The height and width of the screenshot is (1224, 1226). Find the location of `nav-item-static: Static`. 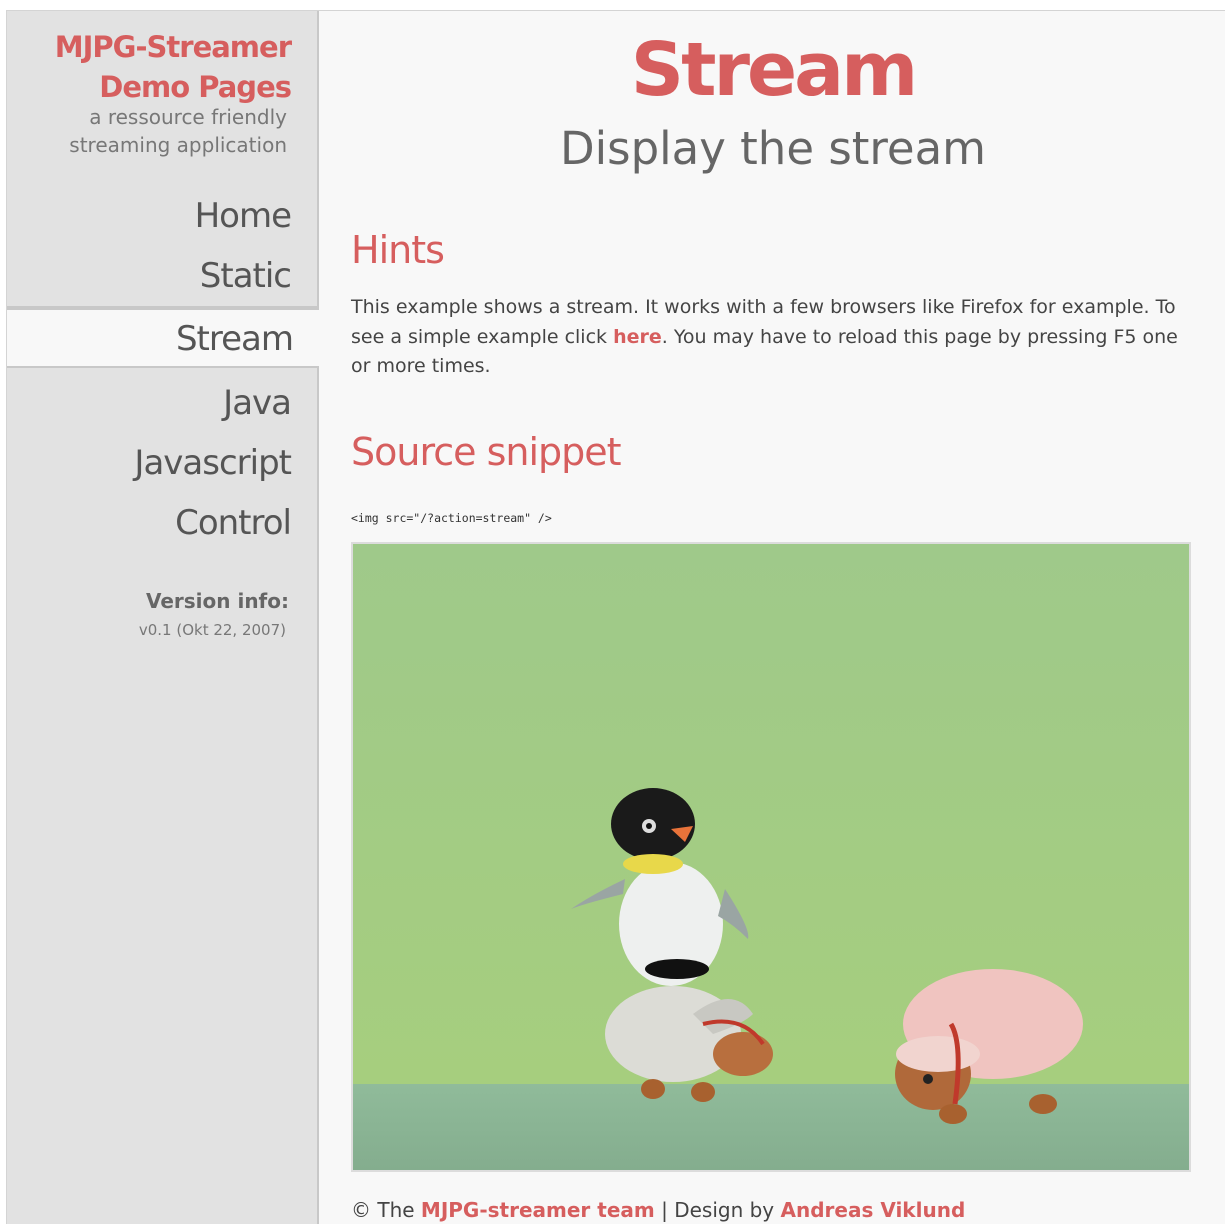

nav-item-static: Static is located at coordinates (162, 276).